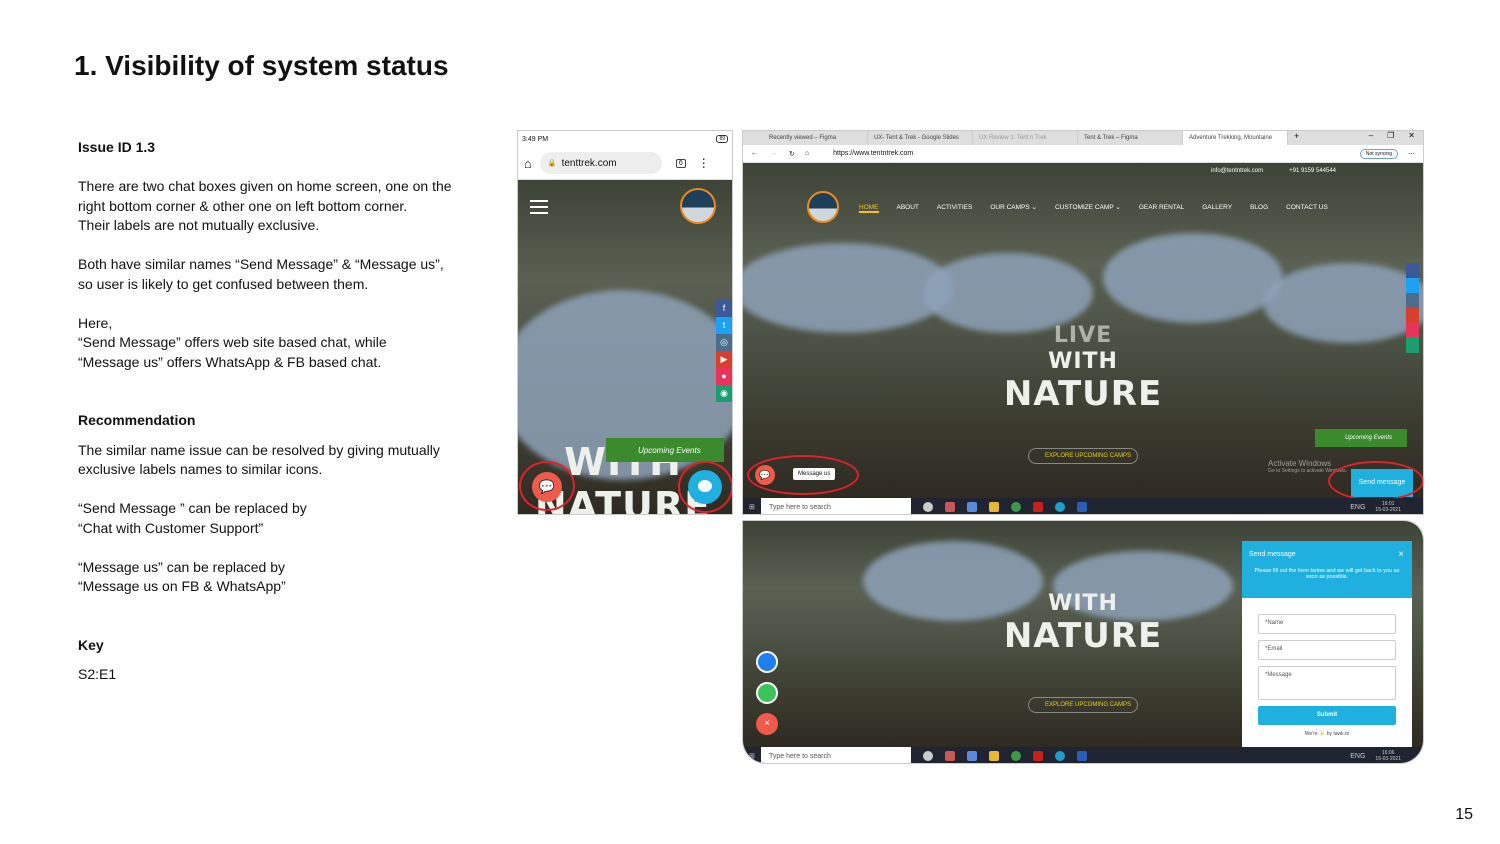 The height and width of the screenshot is (844, 1500). What do you see at coordinates (724, 359) in the screenshot?
I see `youtube-icon: ▶` at bounding box center [724, 359].